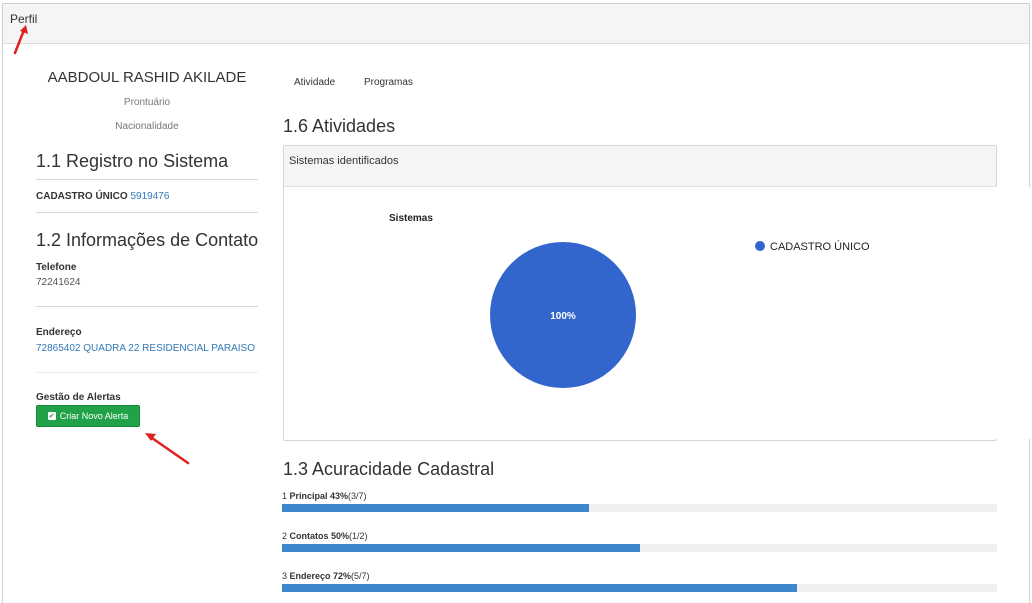 This screenshot has width=1032, height=603. Describe the element at coordinates (147, 126) in the screenshot. I see `nacionalidade-text: Nacionalidade` at that location.